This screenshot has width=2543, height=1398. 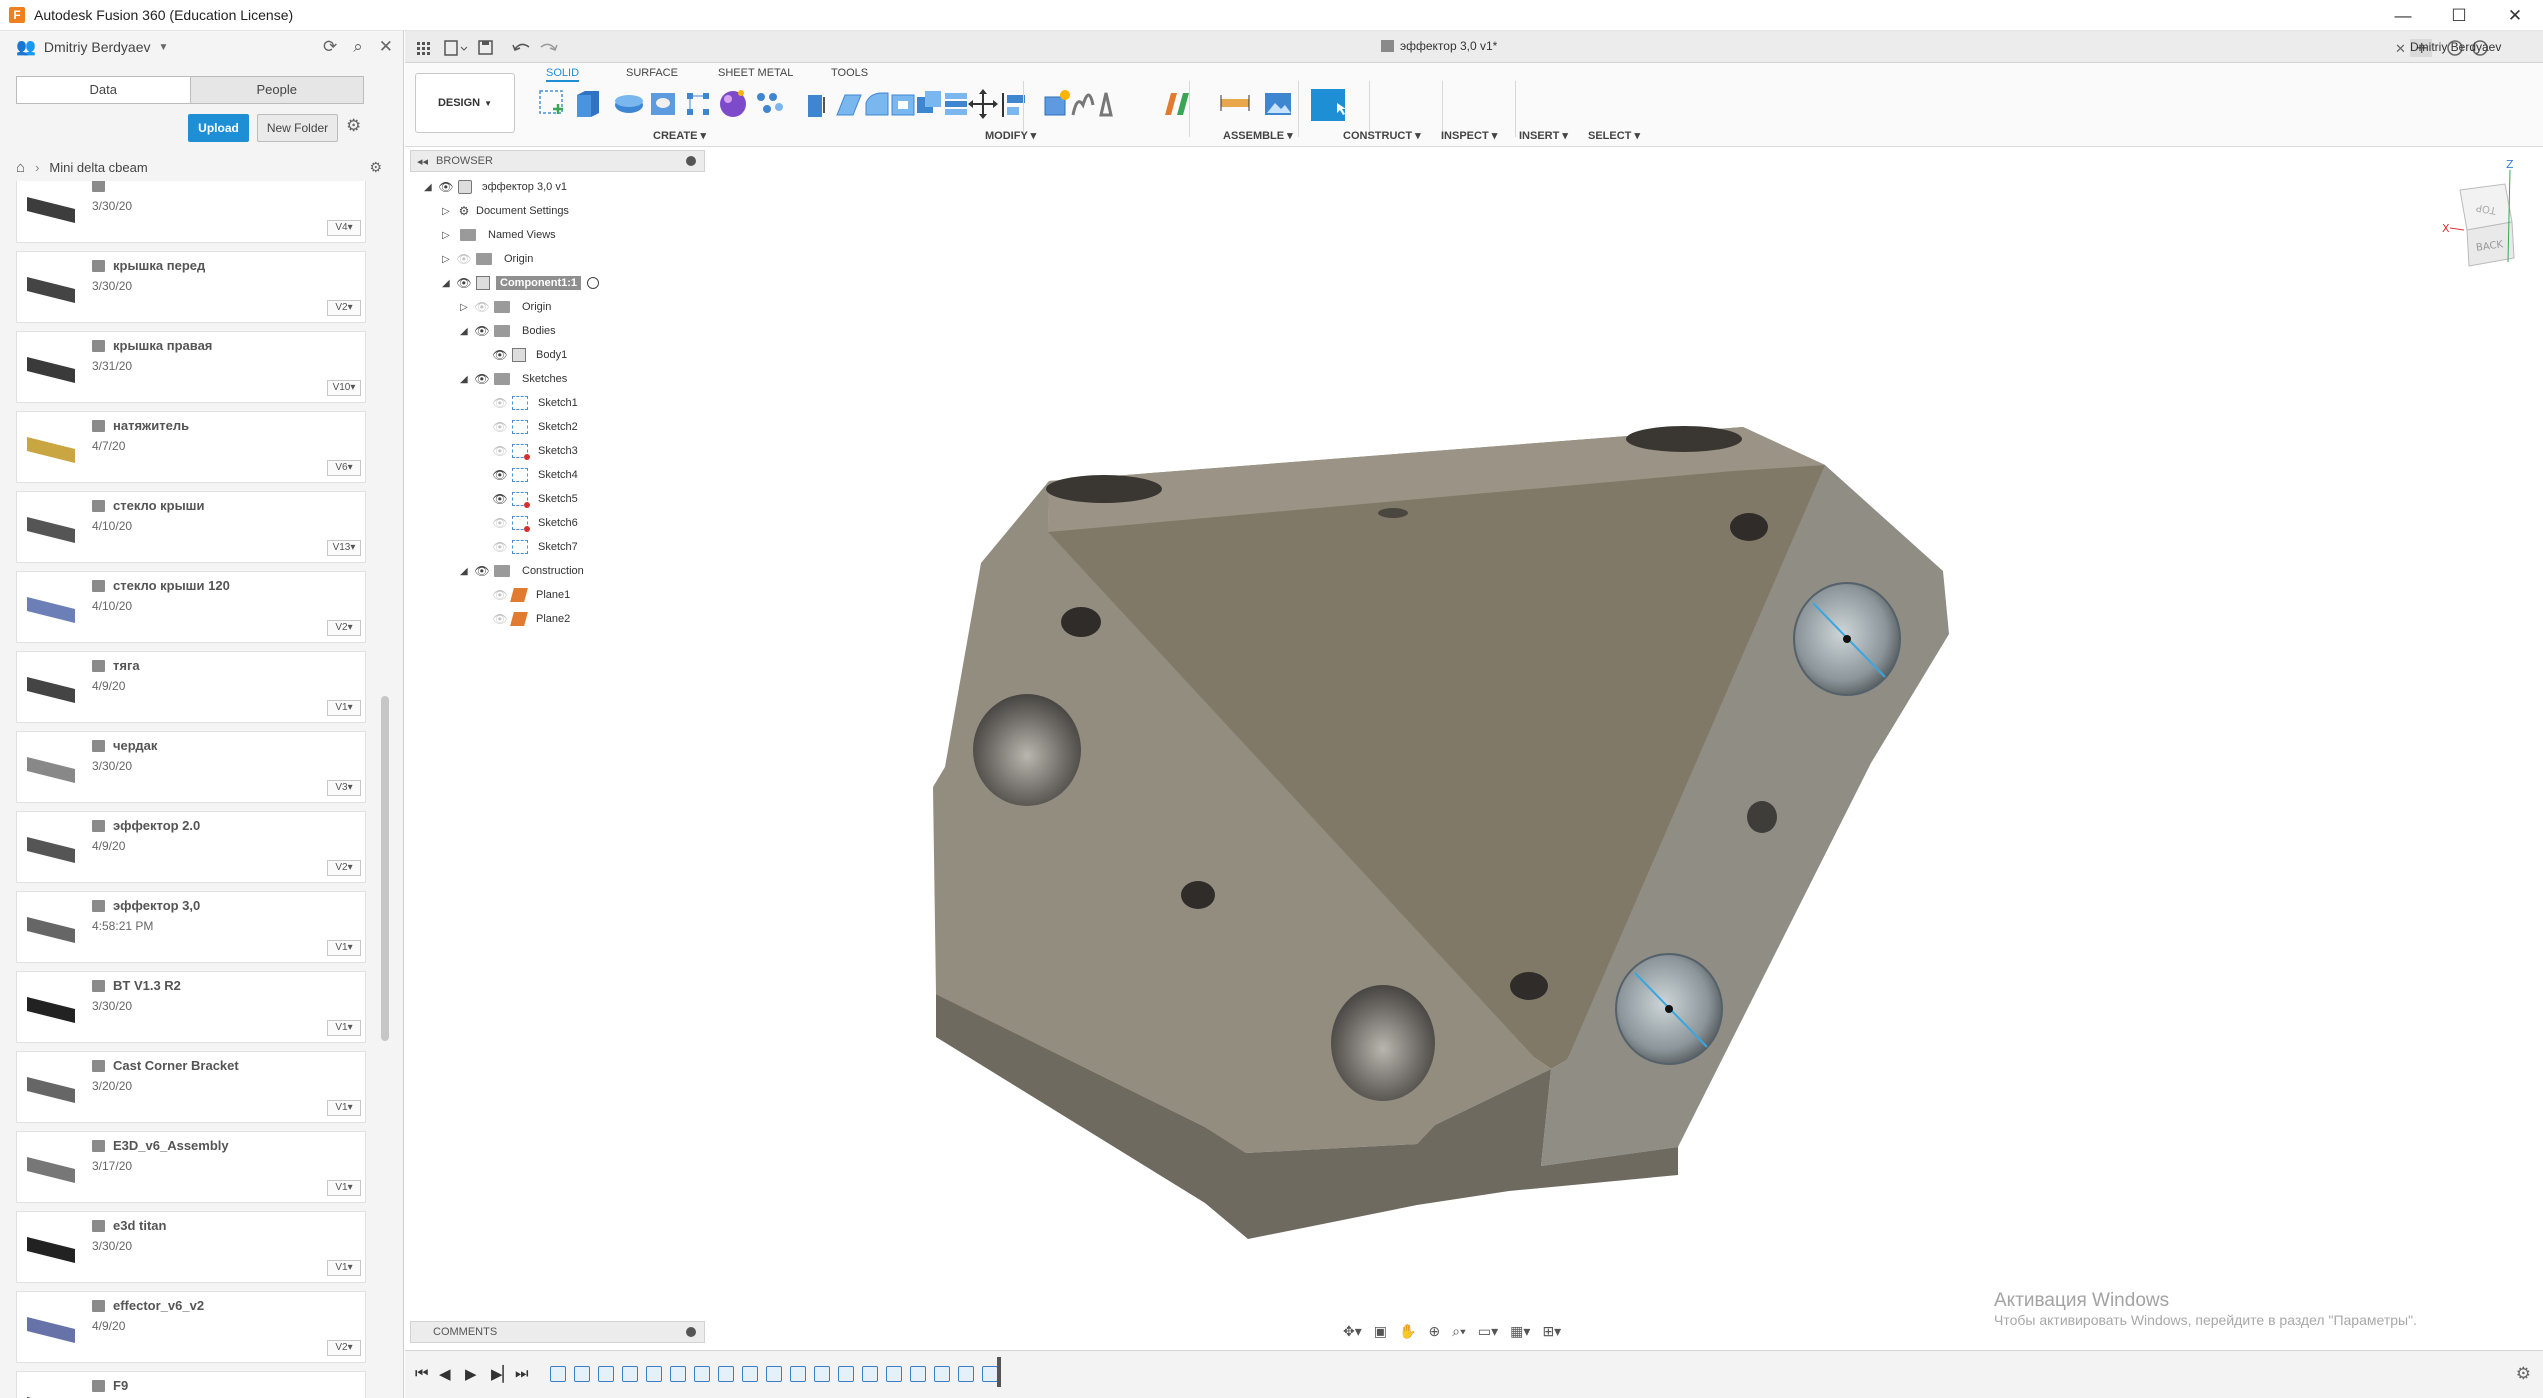 I want to click on browser-header: ◂◂ BROWSER, so click(x=557, y=161).